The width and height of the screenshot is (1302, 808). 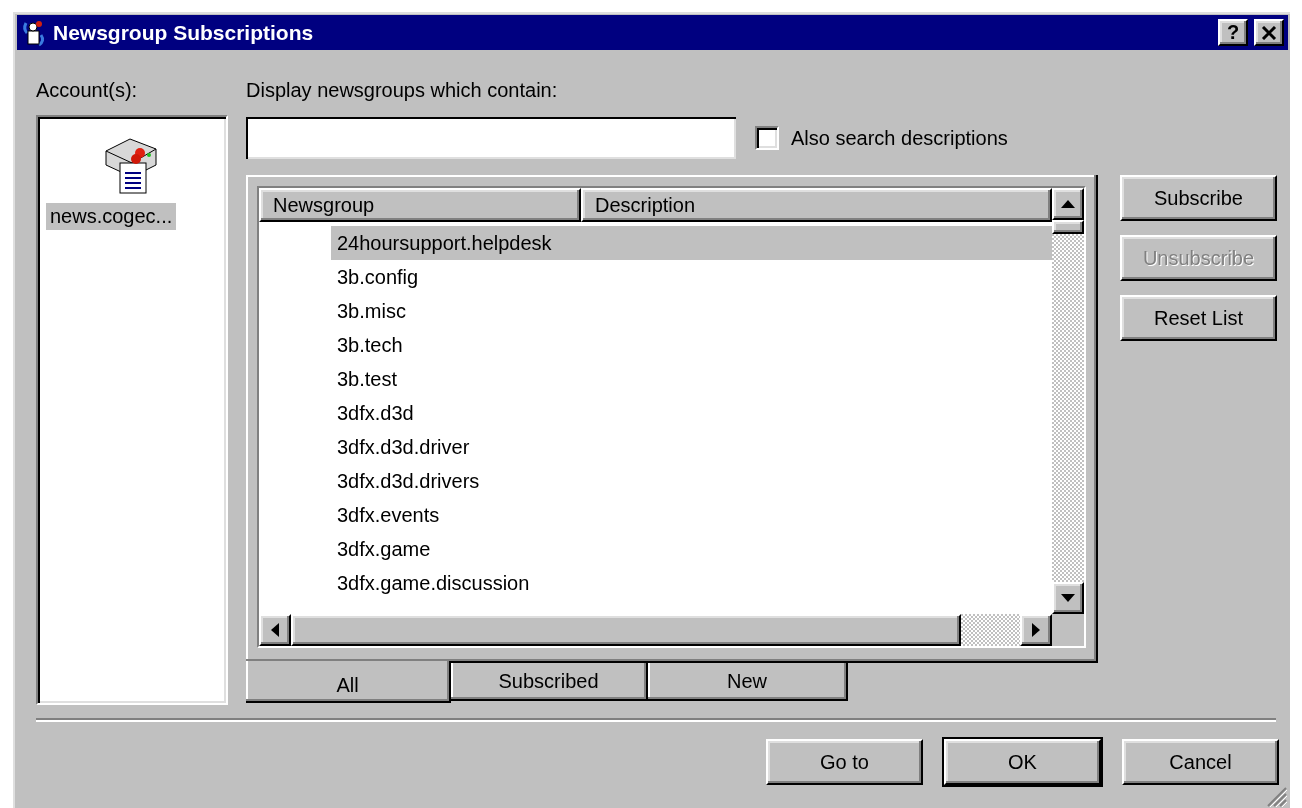 What do you see at coordinates (184, 32) in the screenshot?
I see `window-title: Newsgroup Subscriptions` at bounding box center [184, 32].